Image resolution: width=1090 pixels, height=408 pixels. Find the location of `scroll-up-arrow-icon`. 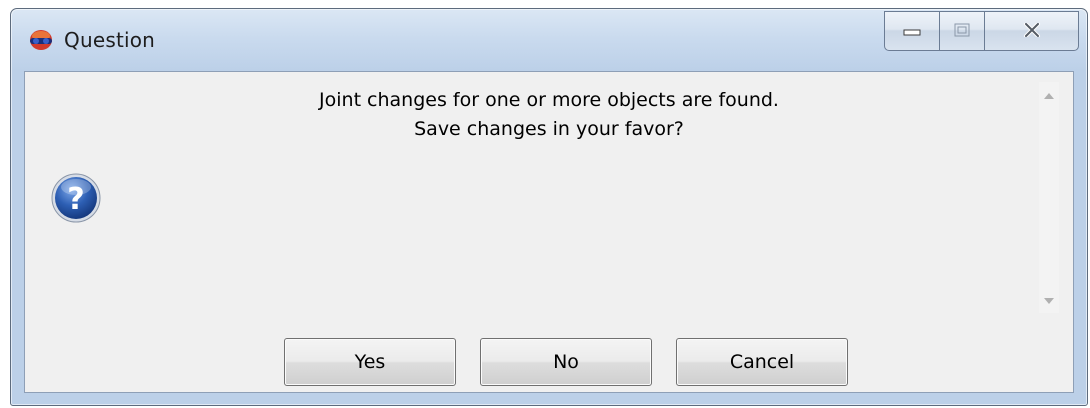

scroll-up-arrow-icon is located at coordinates (1049, 96).